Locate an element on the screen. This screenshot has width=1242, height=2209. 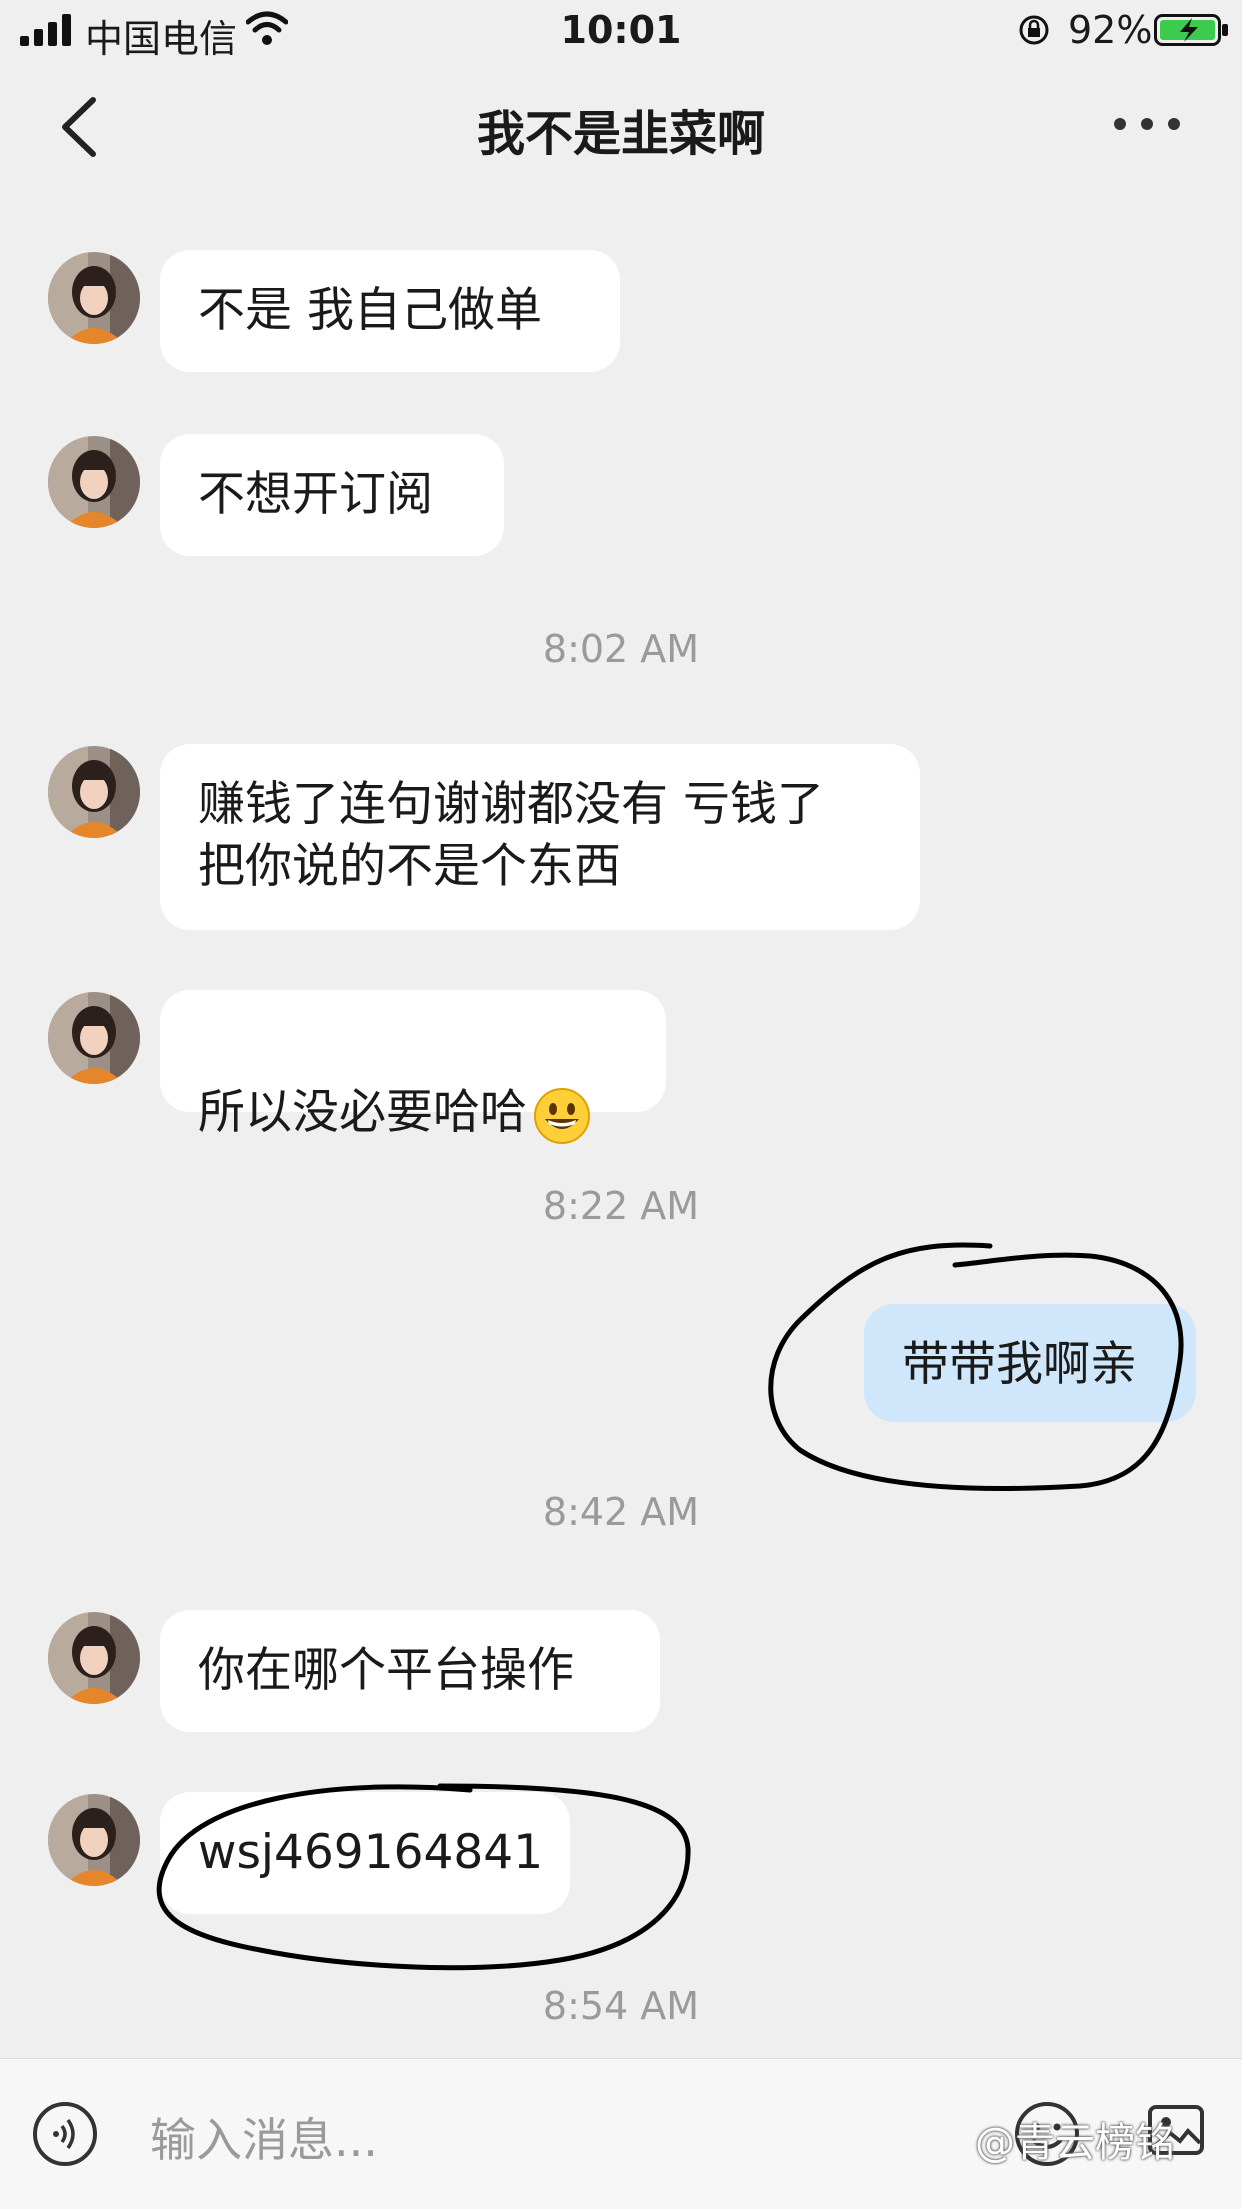
status-time: 10:01 is located at coordinates (621, 30).